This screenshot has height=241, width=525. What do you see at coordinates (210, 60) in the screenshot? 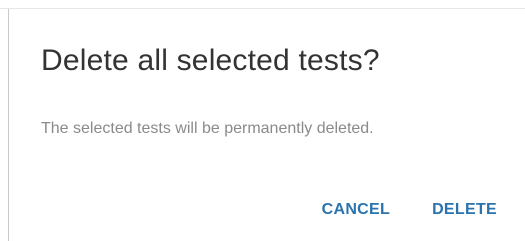
I see `dialog-title: Delete all selected tests?` at bounding box center [210, 60].